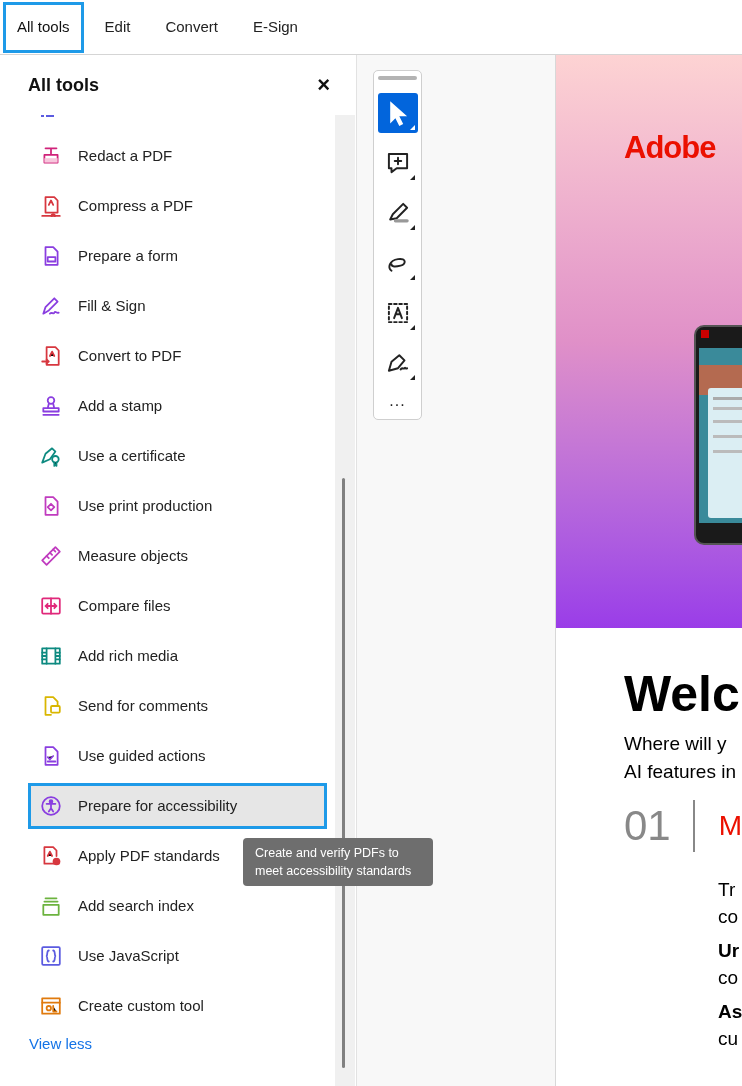  Describe the element at coordinates (177, 156) in the screenshot. I see `tool-item: Redact a PDF` at that location.